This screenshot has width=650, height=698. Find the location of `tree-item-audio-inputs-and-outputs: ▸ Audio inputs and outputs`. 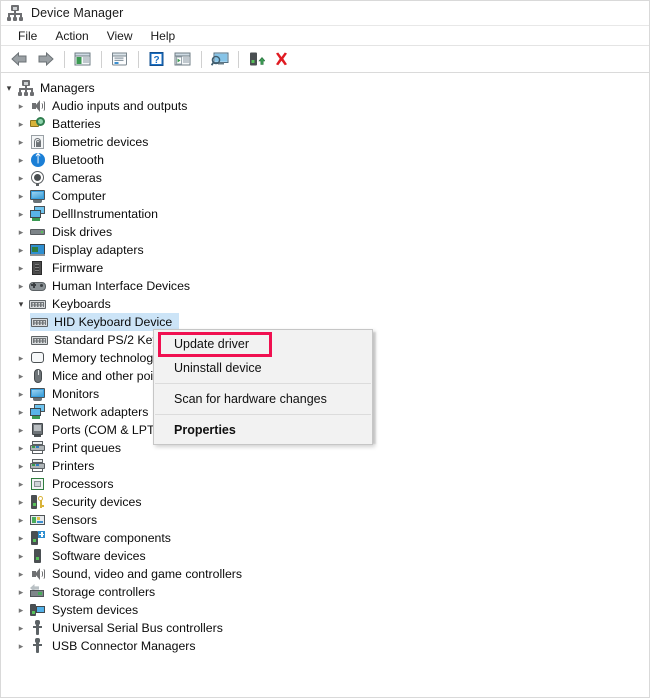

tree-item-audio-inputs-and-outputs: ▸ Audio inputs and outputs is located at coordinates (325, 106).